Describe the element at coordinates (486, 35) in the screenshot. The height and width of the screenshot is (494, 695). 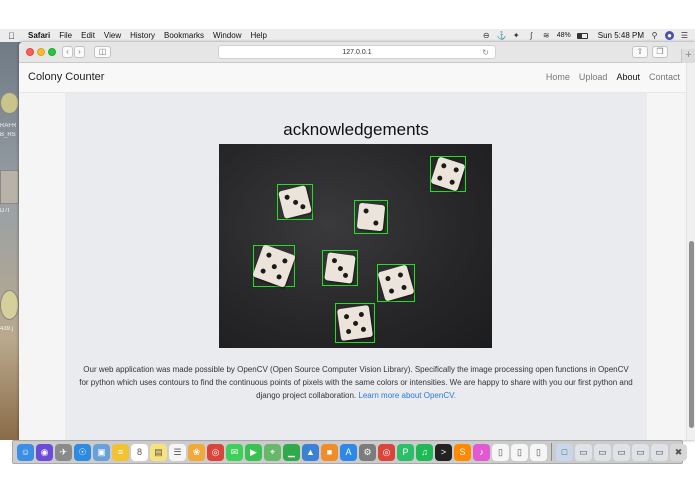
I see `minus-circle-icon: ⊖` at that location.